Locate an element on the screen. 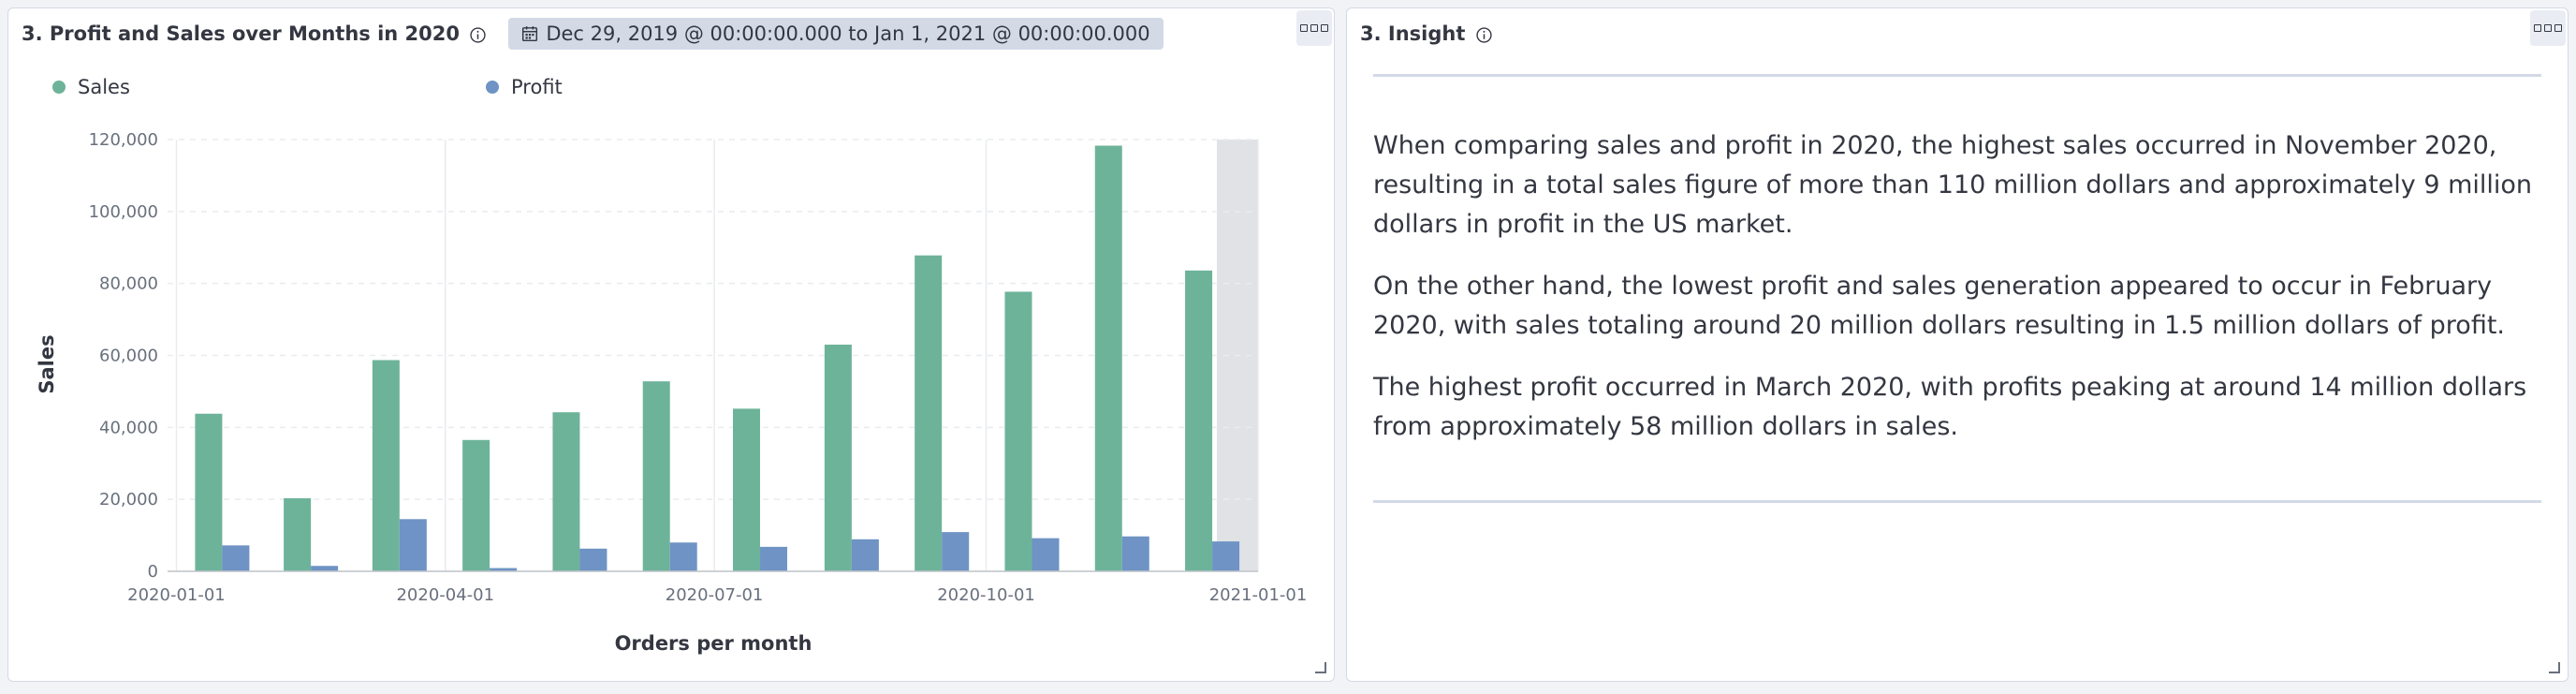 The width and height of the screenshot is (2576, 694). y-tick-label: 100,000 is located at coordinates (124, 212).